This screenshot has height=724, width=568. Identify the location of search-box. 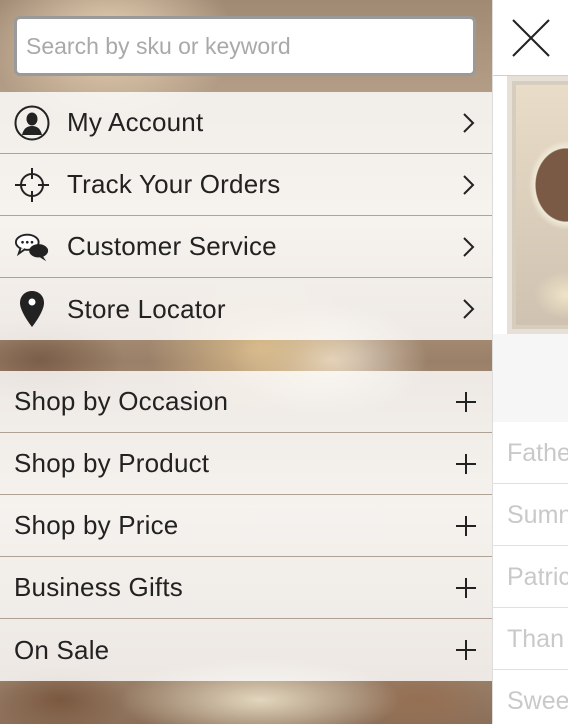
(245, 46).